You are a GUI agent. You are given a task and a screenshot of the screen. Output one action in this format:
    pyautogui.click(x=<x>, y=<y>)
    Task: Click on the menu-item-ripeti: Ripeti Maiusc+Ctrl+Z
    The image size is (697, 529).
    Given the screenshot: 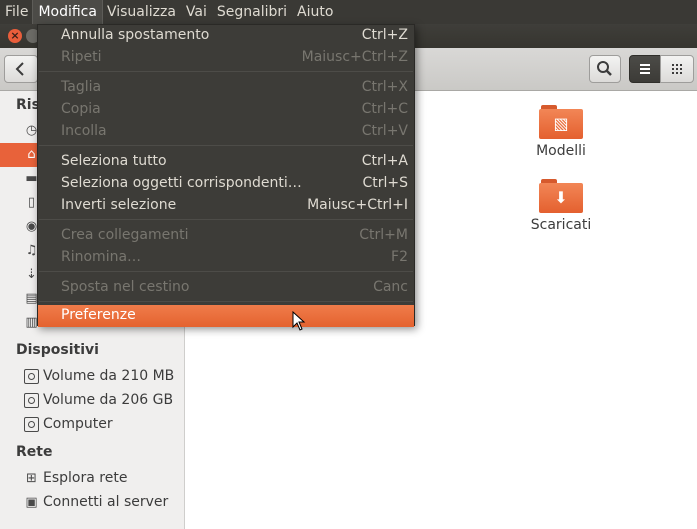 What is the action you would take?
    pyautogui.click(x=226, y=58)
    